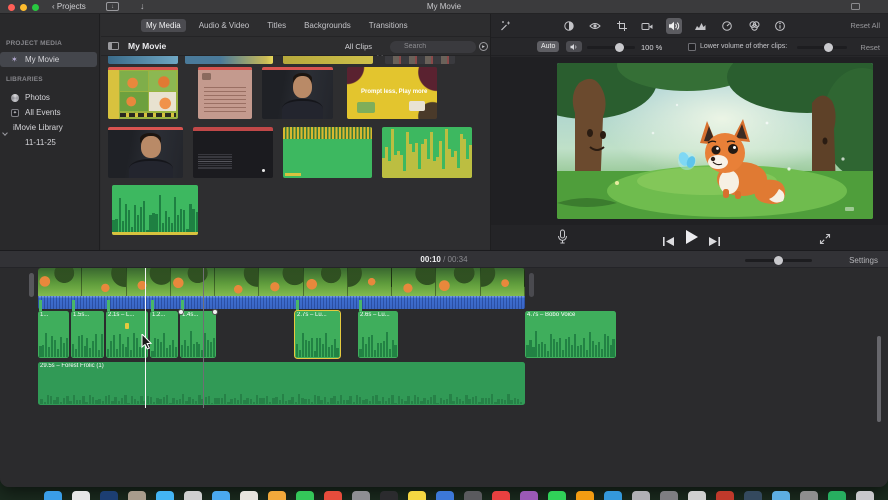 The width and height of the screenshot is (888, 500). Describe the element at coordinates (611, 47) in the screenshot. I see `volume-slider` at that location.